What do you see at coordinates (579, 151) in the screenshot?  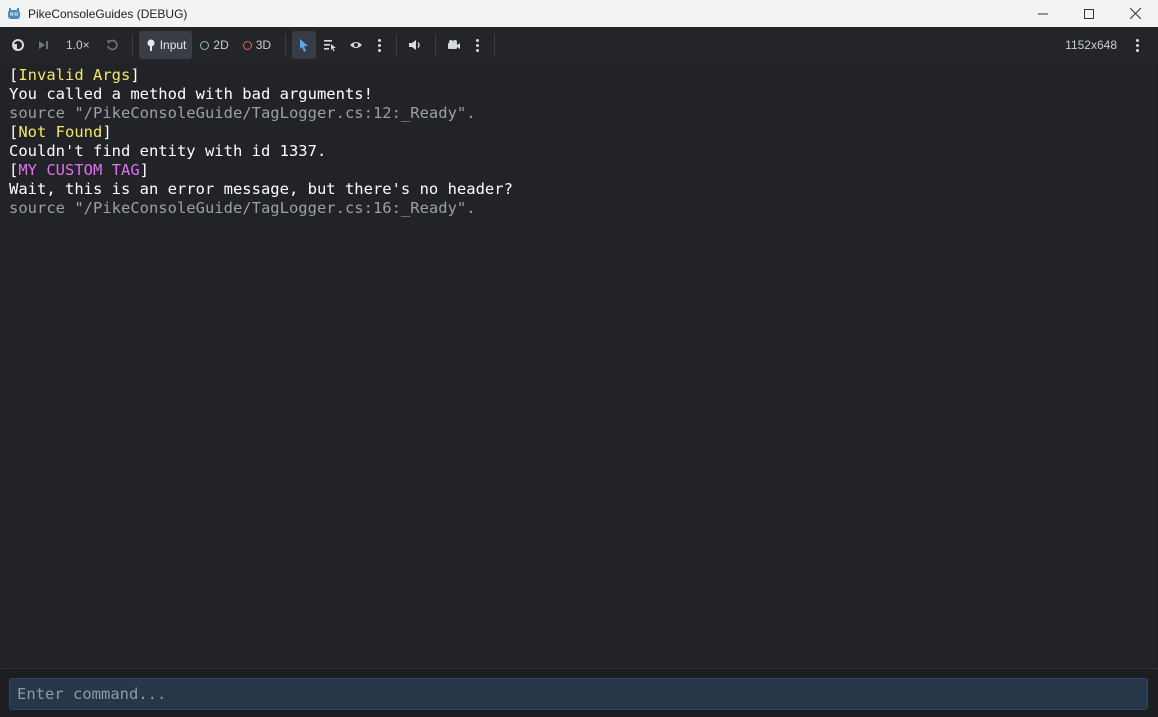 I see `console-line: Couldn't find entity with id 1337.` at bounding box center [579, 151].